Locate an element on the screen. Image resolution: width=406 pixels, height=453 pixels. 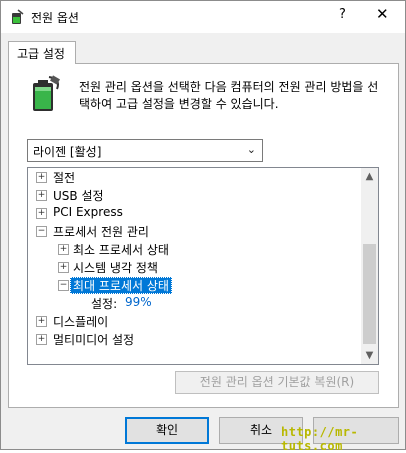
tree-item-label: 절전 is located at coordinates (64, 178).